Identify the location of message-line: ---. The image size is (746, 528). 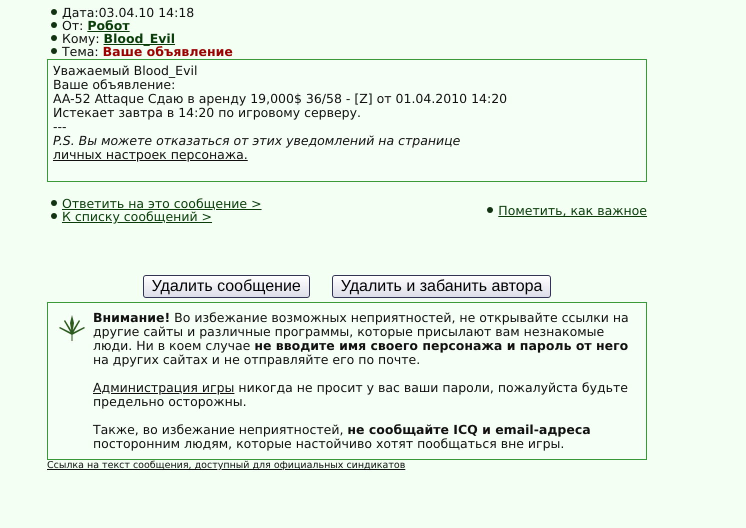
(60, 127).